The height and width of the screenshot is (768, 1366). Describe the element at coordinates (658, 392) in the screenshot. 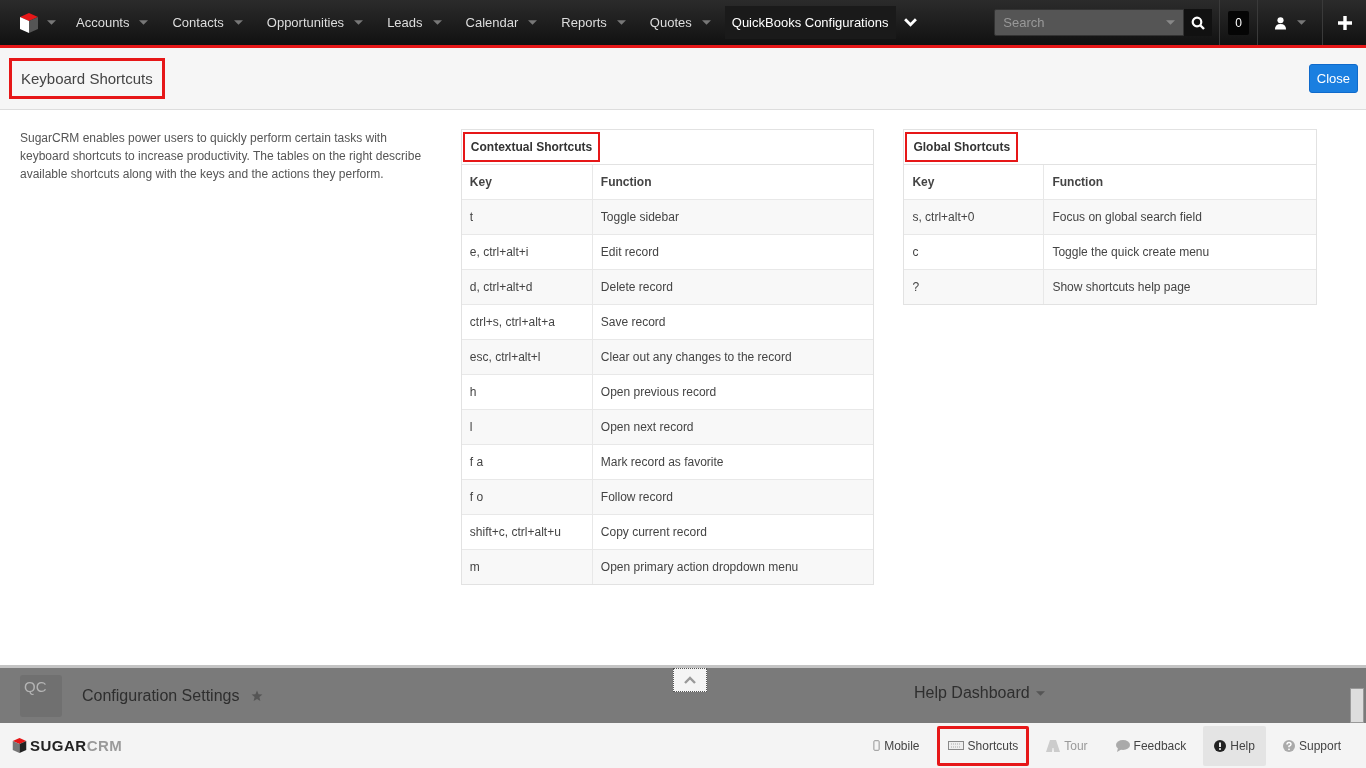

I see `table-cell-text: Open previous record` at that location.